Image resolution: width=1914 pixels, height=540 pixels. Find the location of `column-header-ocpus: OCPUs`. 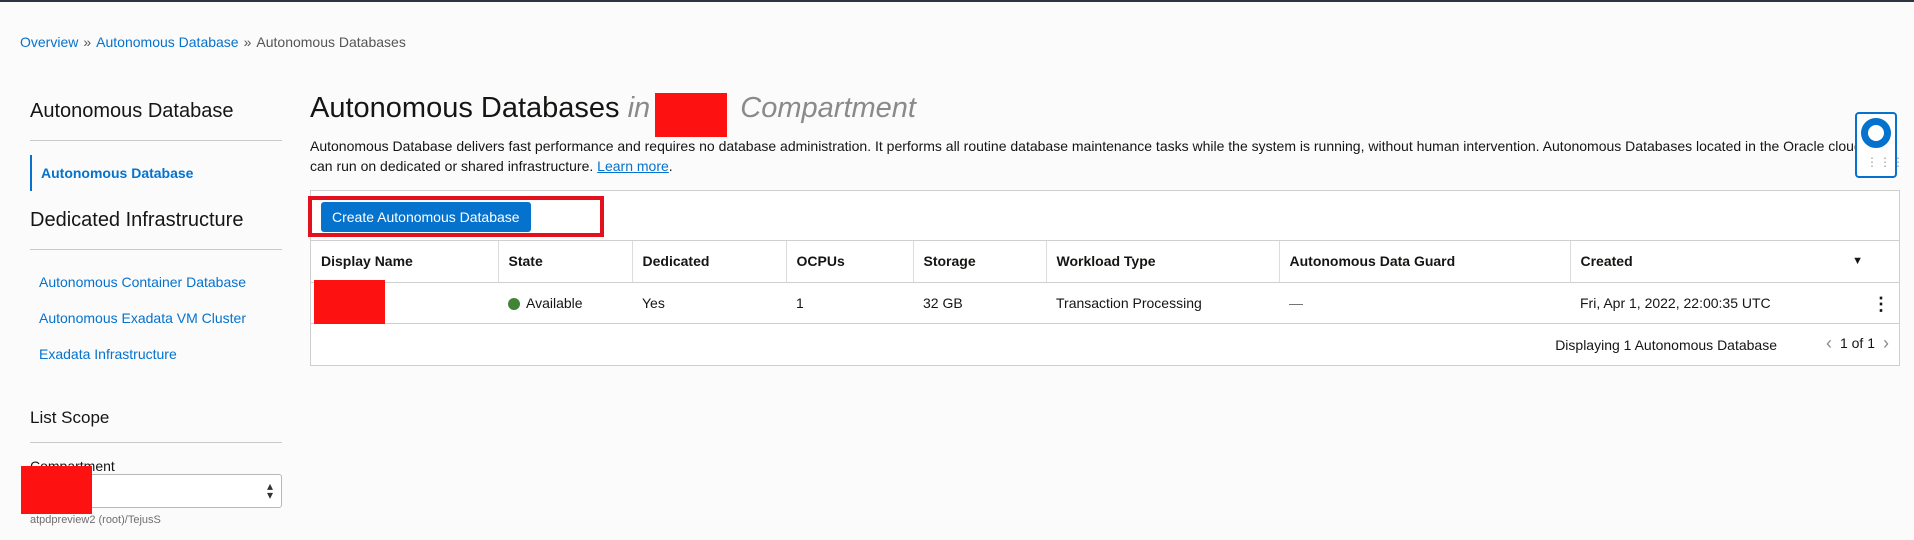

column-header-ocpus: OCPUs is located at coordinates (850, 262).